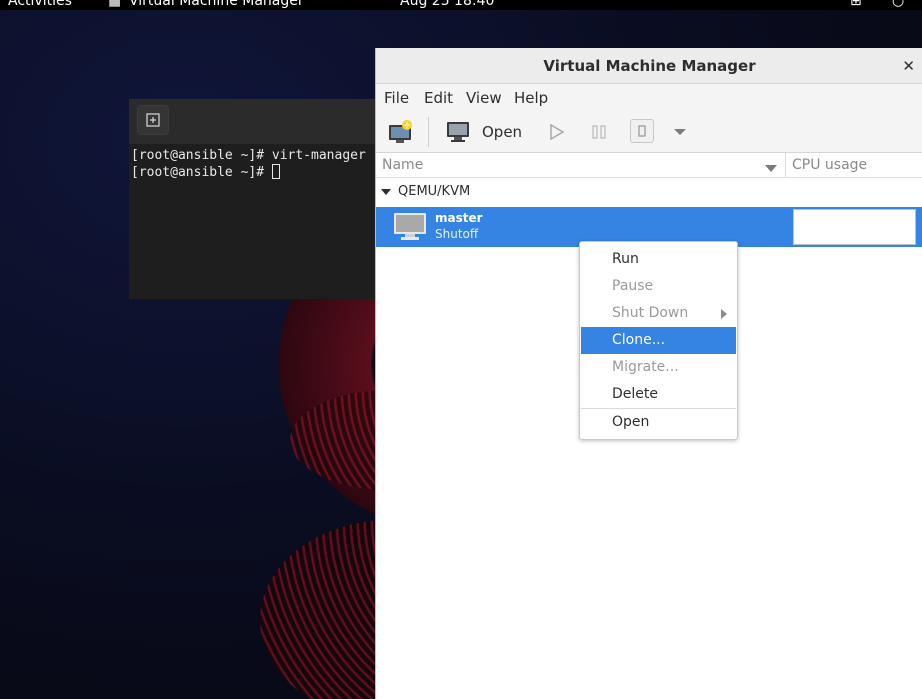 Image resolution: width=922 pixels, height=699 pixels. Describe the element at coordinates (724, 314) in the screenshot. I see `submenu-arrow-icon` at that location.